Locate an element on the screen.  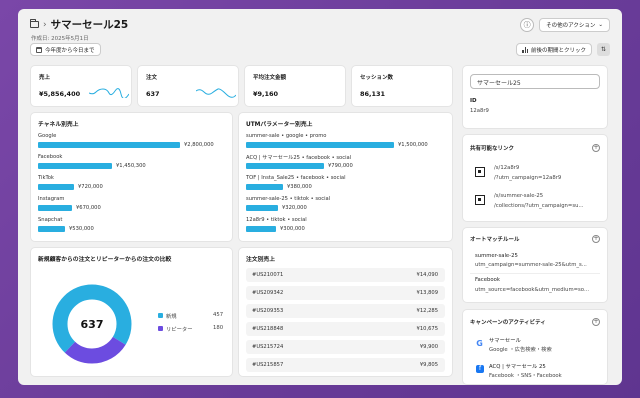
chevron-down-icon: ⌄ is located at coordinates (600, 25).